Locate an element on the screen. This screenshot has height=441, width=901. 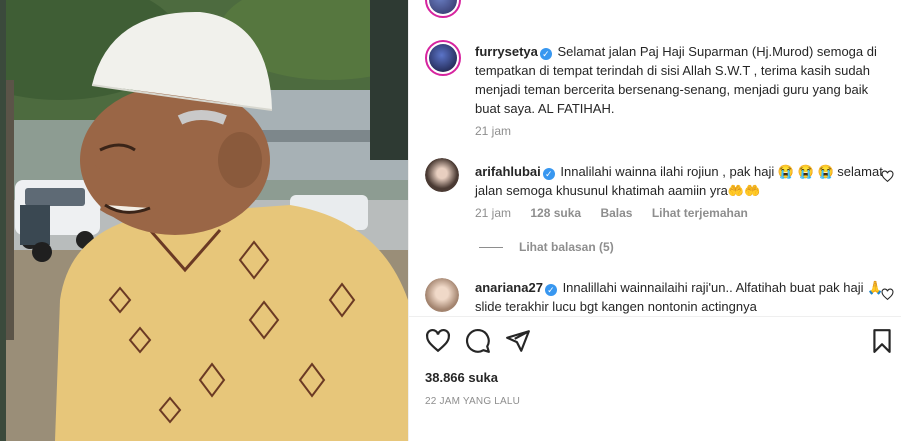
post-like-count: 38.866 suka is located at coordinates (461, 377).